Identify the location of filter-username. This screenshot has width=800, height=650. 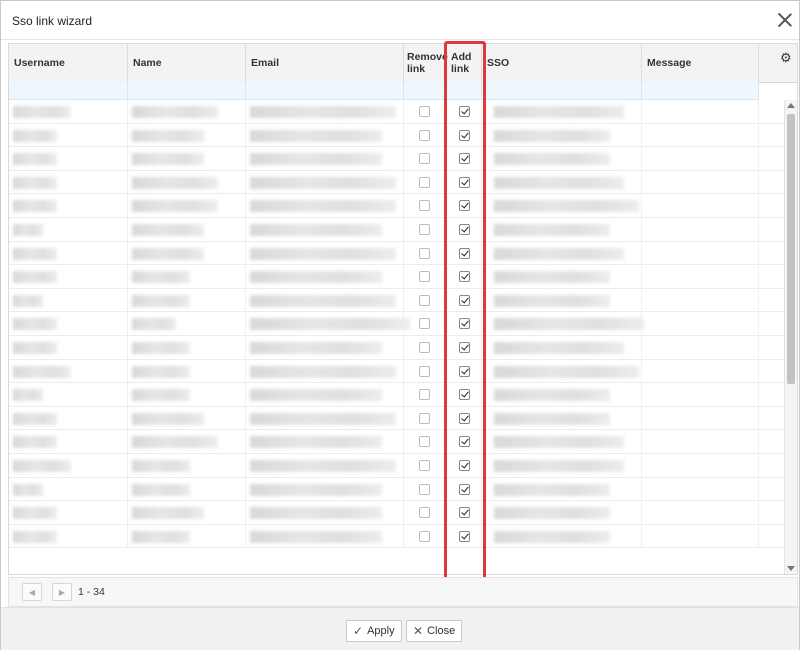
(68, 90).